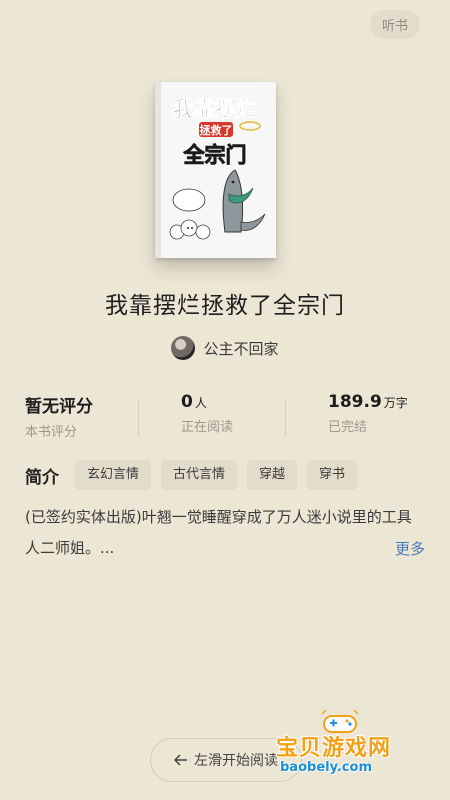 Image resolution: width=450 pixels, height=800 pixels. Describe the element at coordinates (394, 24) in the screenshot. I see `listen-button: 听书` at that location.